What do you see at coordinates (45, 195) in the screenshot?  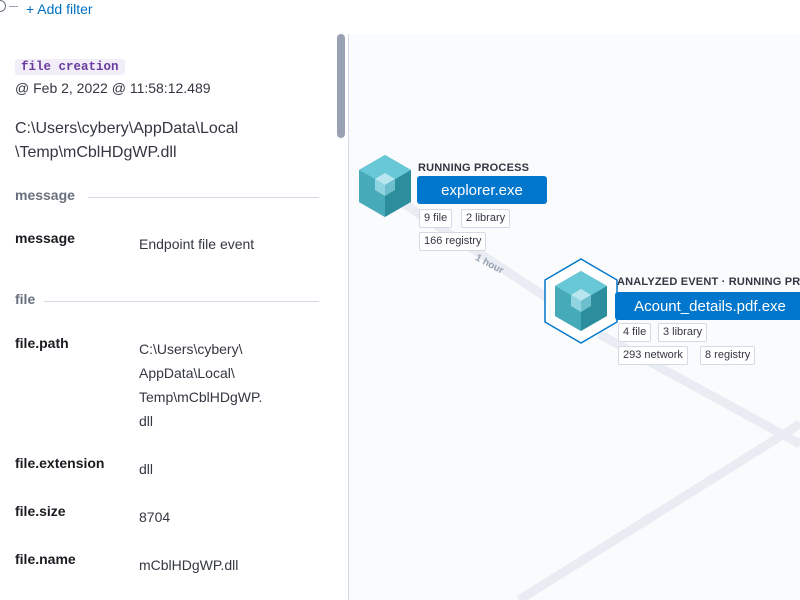 I see `section-label: message` at bounding box center [45, 195].